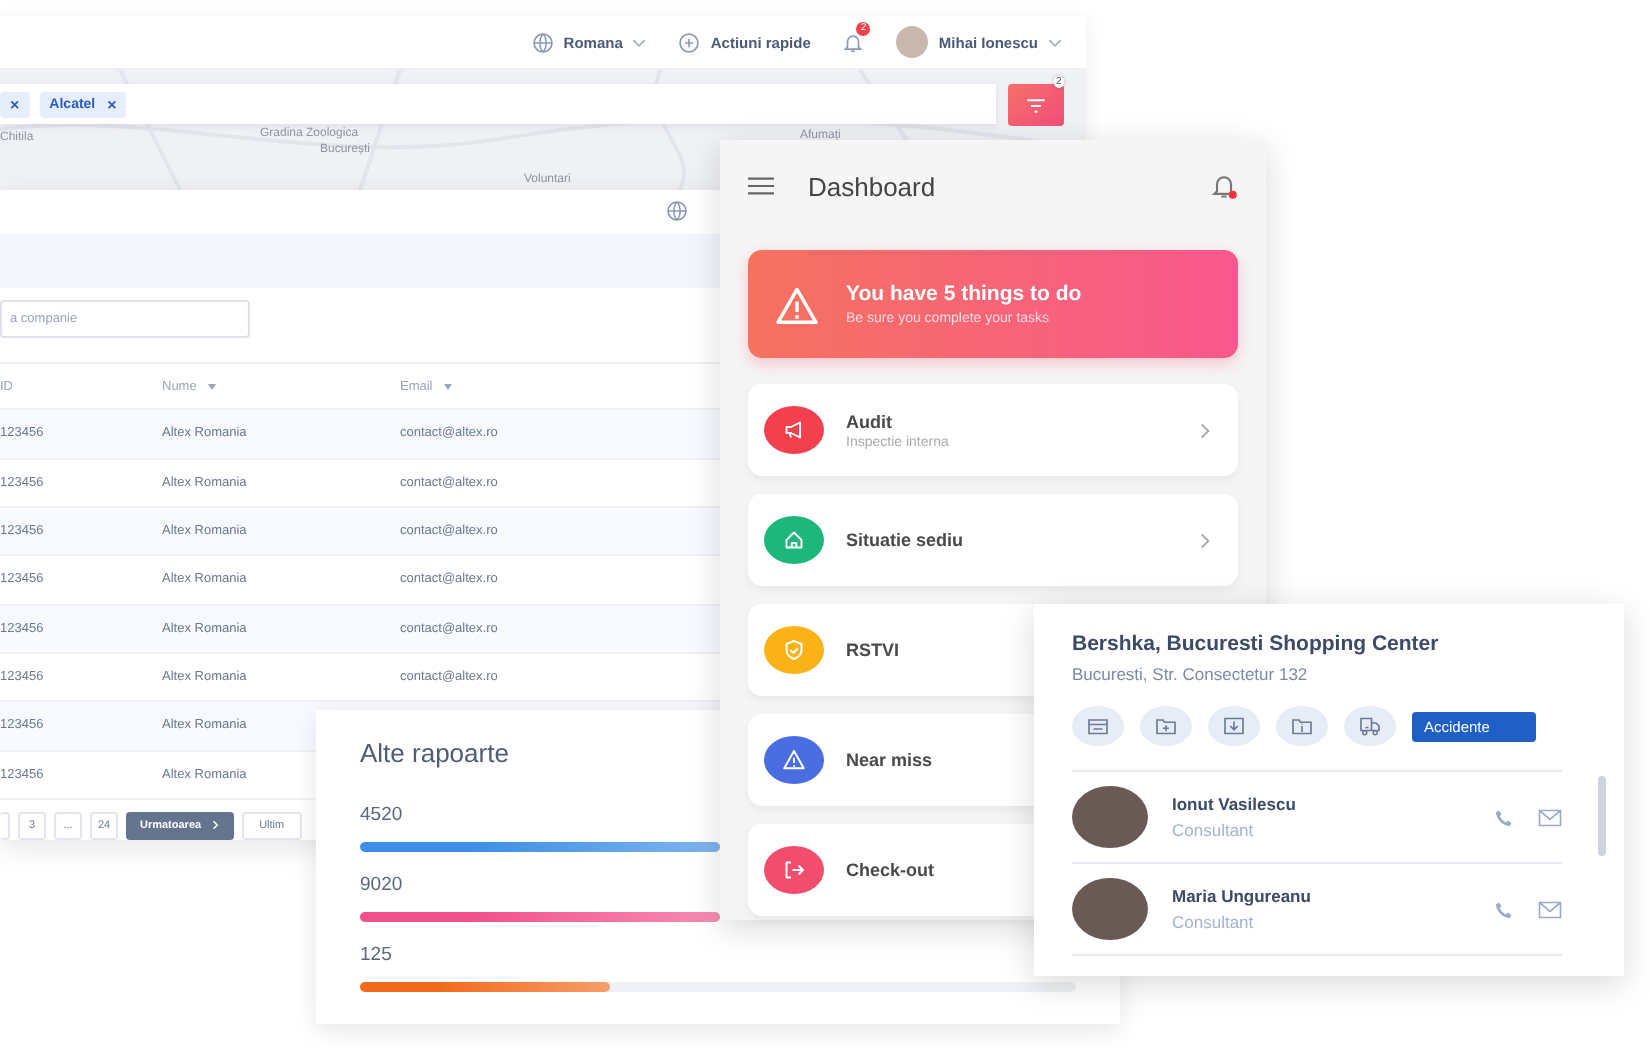 This screenshot has width=1650, height=1050. Describe the element at coordinates (1242, 896) in the screenshot. I see `contact-name: Maria Ungureanu` at that location.